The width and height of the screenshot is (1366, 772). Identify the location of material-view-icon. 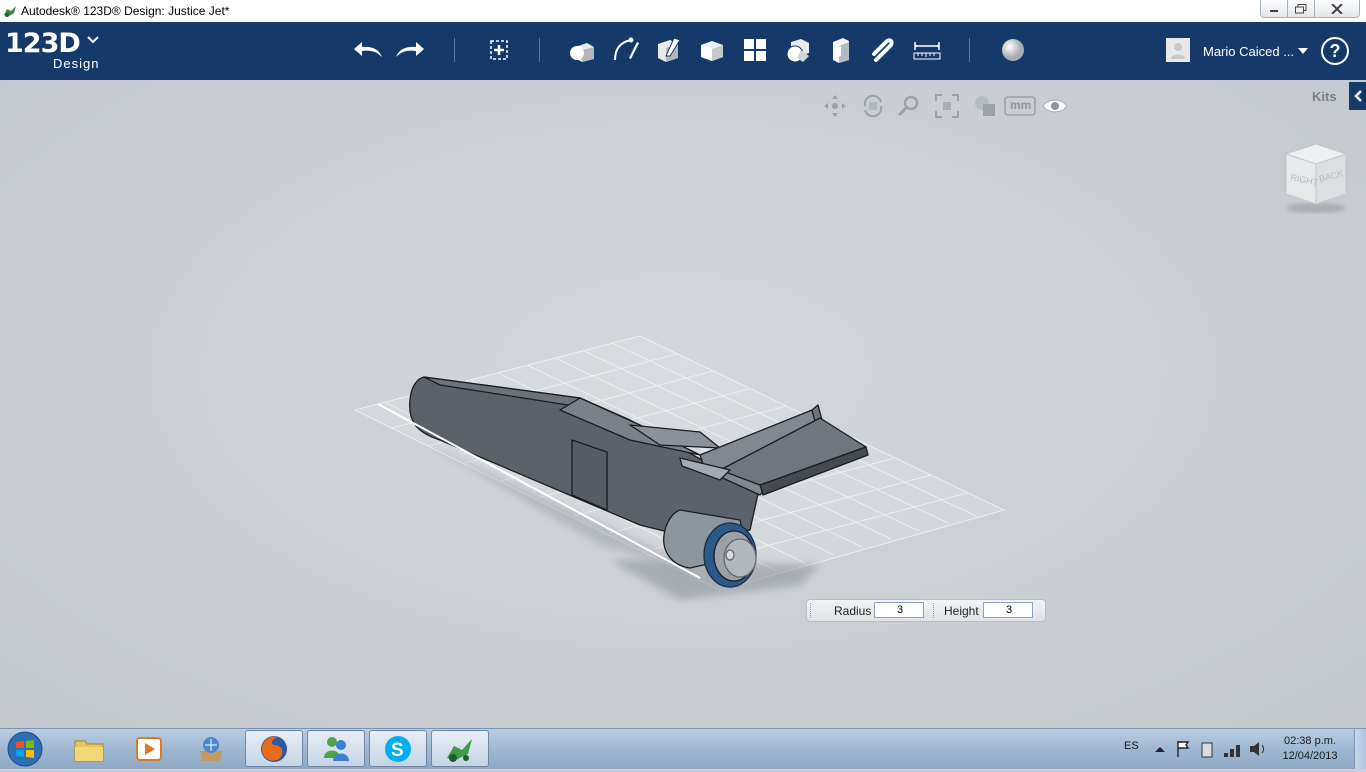
(985, 106).